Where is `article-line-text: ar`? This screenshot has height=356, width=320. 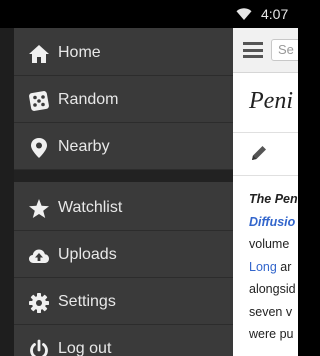
article-line-text: ar is located at coordinates (284, 266).